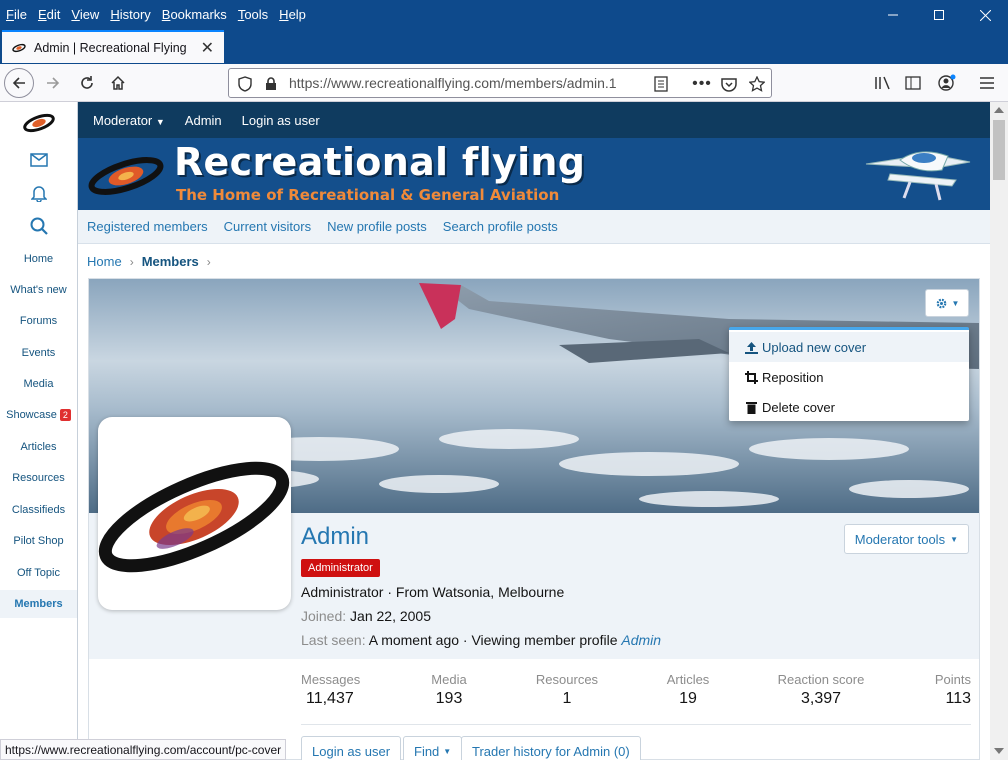 The width and height of the screenshot is (1008, 760). What do you see at coordinates (38, 541) in the screenshot?
I see `sidebar-item-pilot-shop: Pilot Shop` at bounding box center [38, 541].